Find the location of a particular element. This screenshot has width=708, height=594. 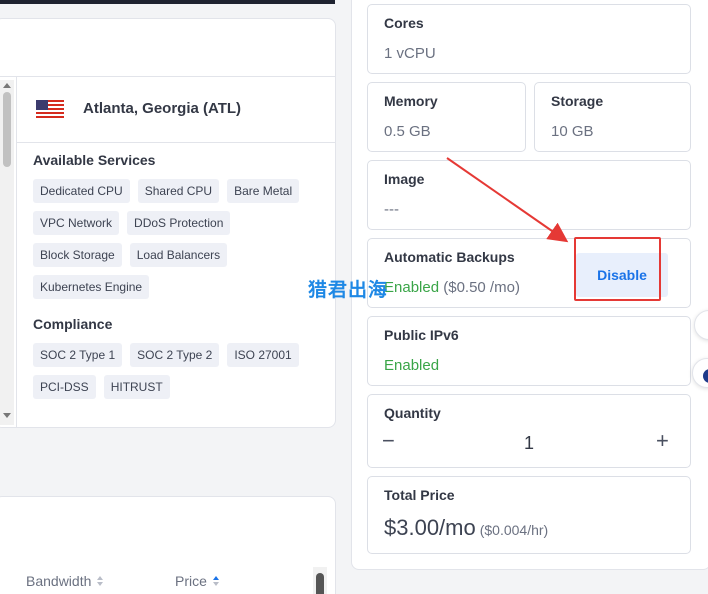

quantity-value: 1 is located at coordinates (529, 443).